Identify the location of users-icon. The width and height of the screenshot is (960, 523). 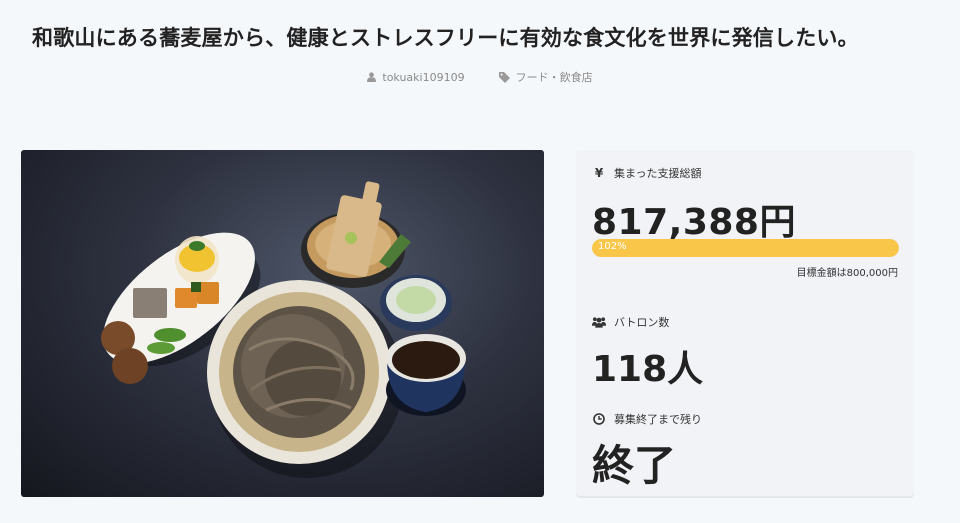
(599, 322).